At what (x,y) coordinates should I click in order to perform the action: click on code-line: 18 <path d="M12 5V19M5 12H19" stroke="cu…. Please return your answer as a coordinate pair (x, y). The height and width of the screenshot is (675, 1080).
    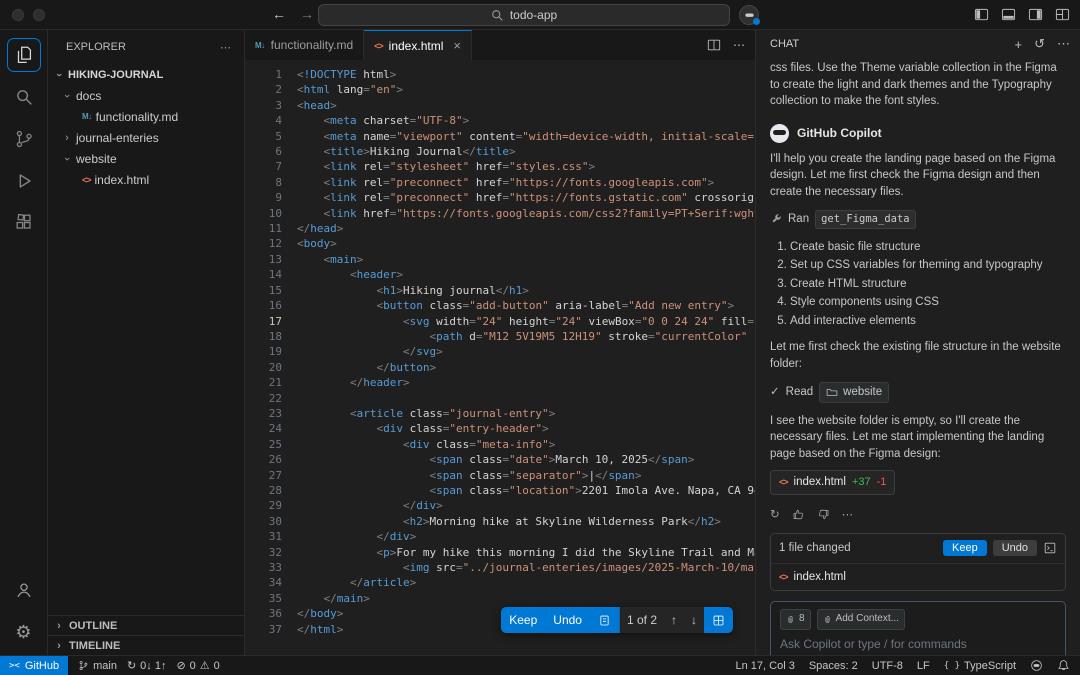
    Looking at the image, I should click on (500, 336).